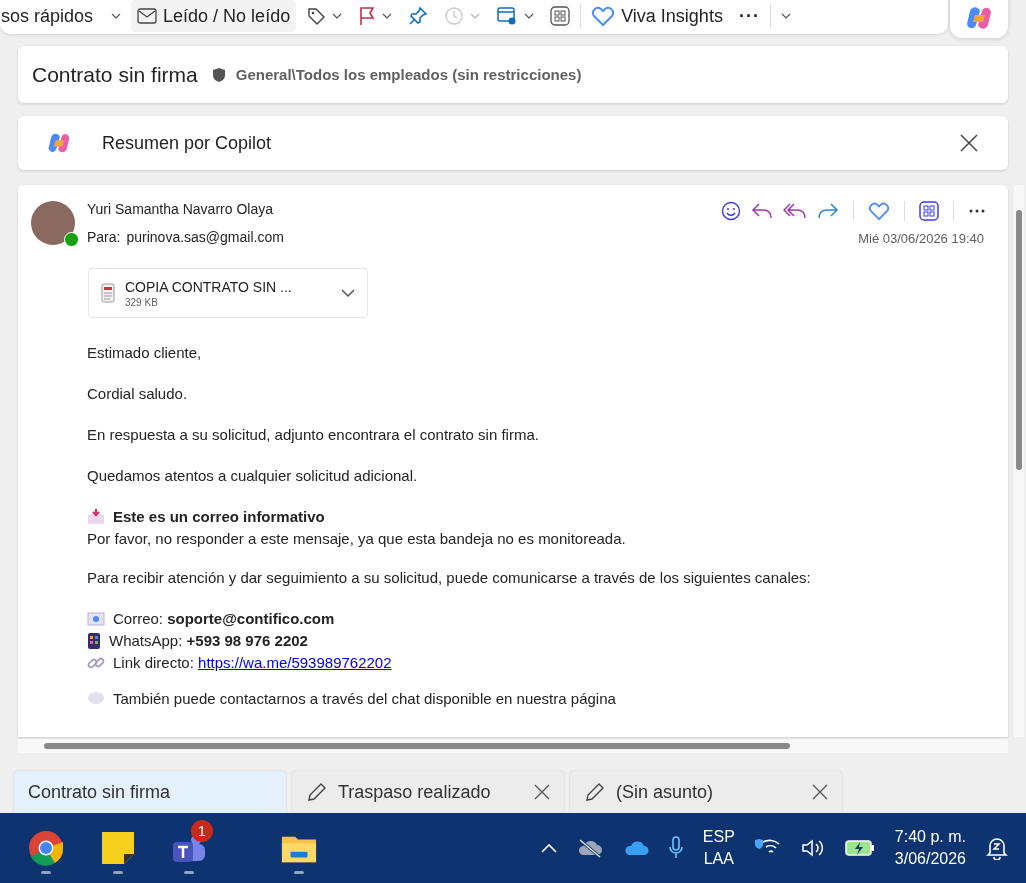 The height and width of the screenshot is (883, 1026). What do you see at coordinates (589, 848) in the screenshot?
I see `cloud-off-icon` at bounding box center [589, 848].